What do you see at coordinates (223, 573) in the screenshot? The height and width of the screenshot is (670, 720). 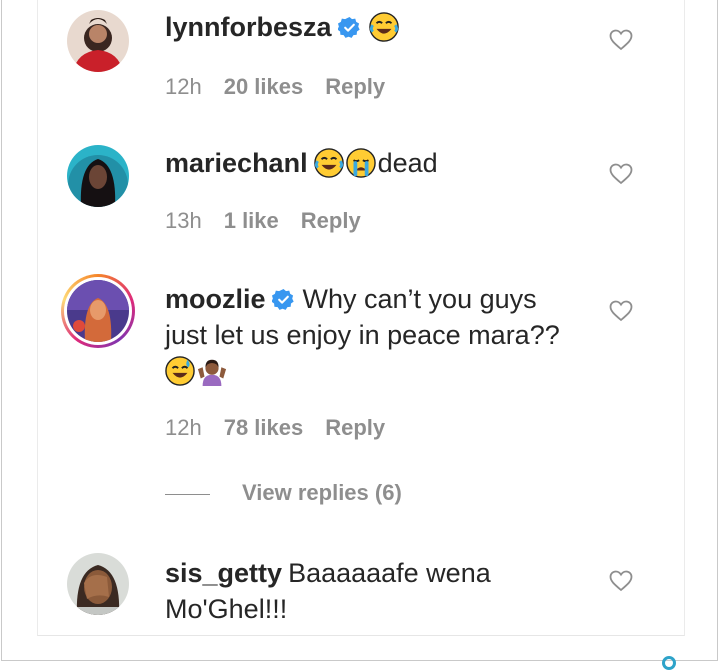 I see `username: sis_getty` at bounding box center [223, 573].